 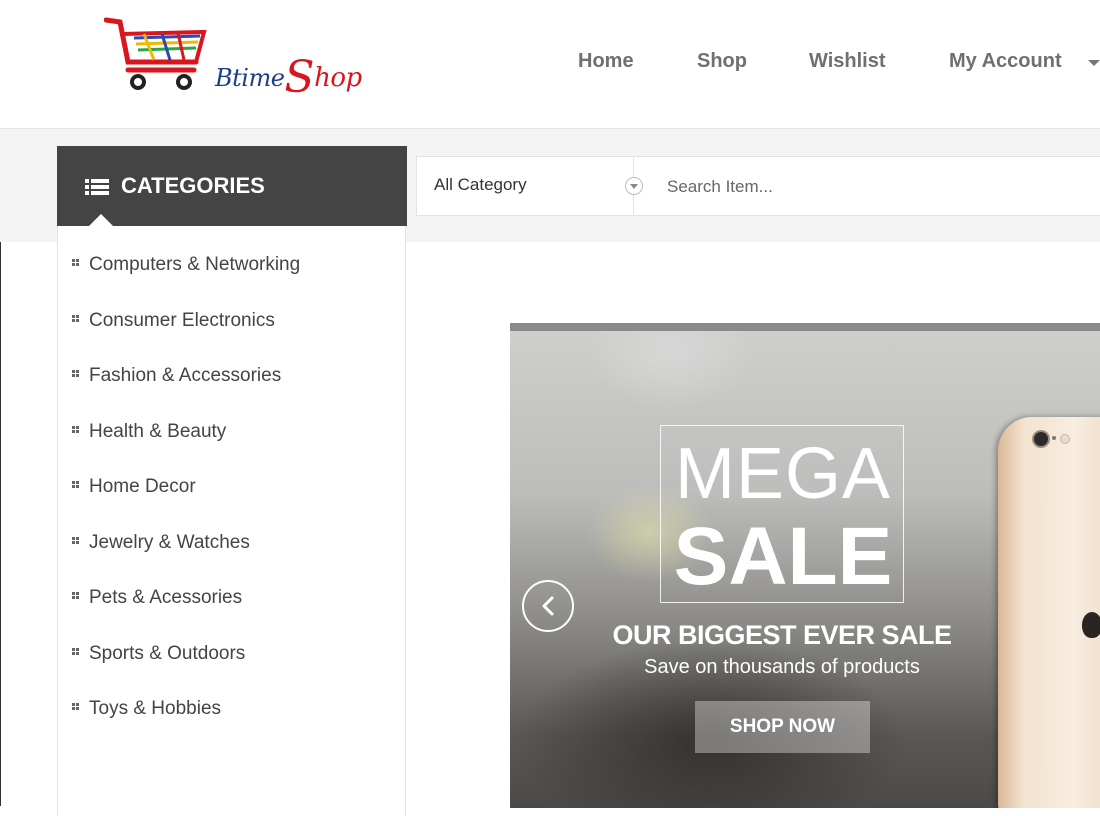 I want to click on categories-title: CATEGORIES, so click(x=193, y=185).